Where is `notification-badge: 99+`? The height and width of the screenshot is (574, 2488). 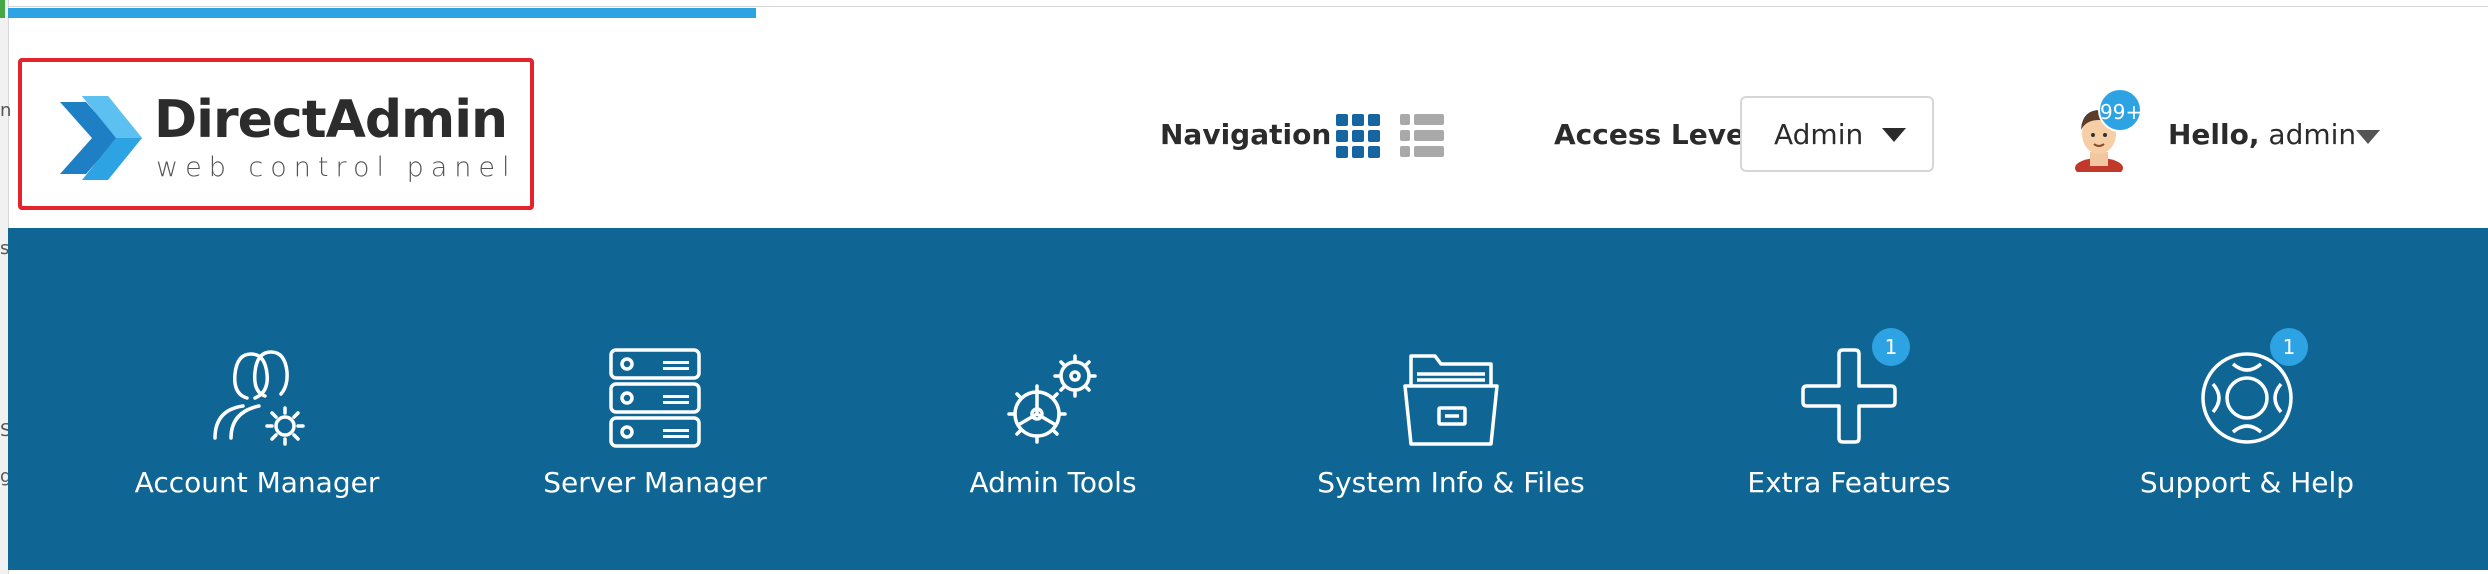
notification-badge: 99+ is located at coordinates (2120, 110).